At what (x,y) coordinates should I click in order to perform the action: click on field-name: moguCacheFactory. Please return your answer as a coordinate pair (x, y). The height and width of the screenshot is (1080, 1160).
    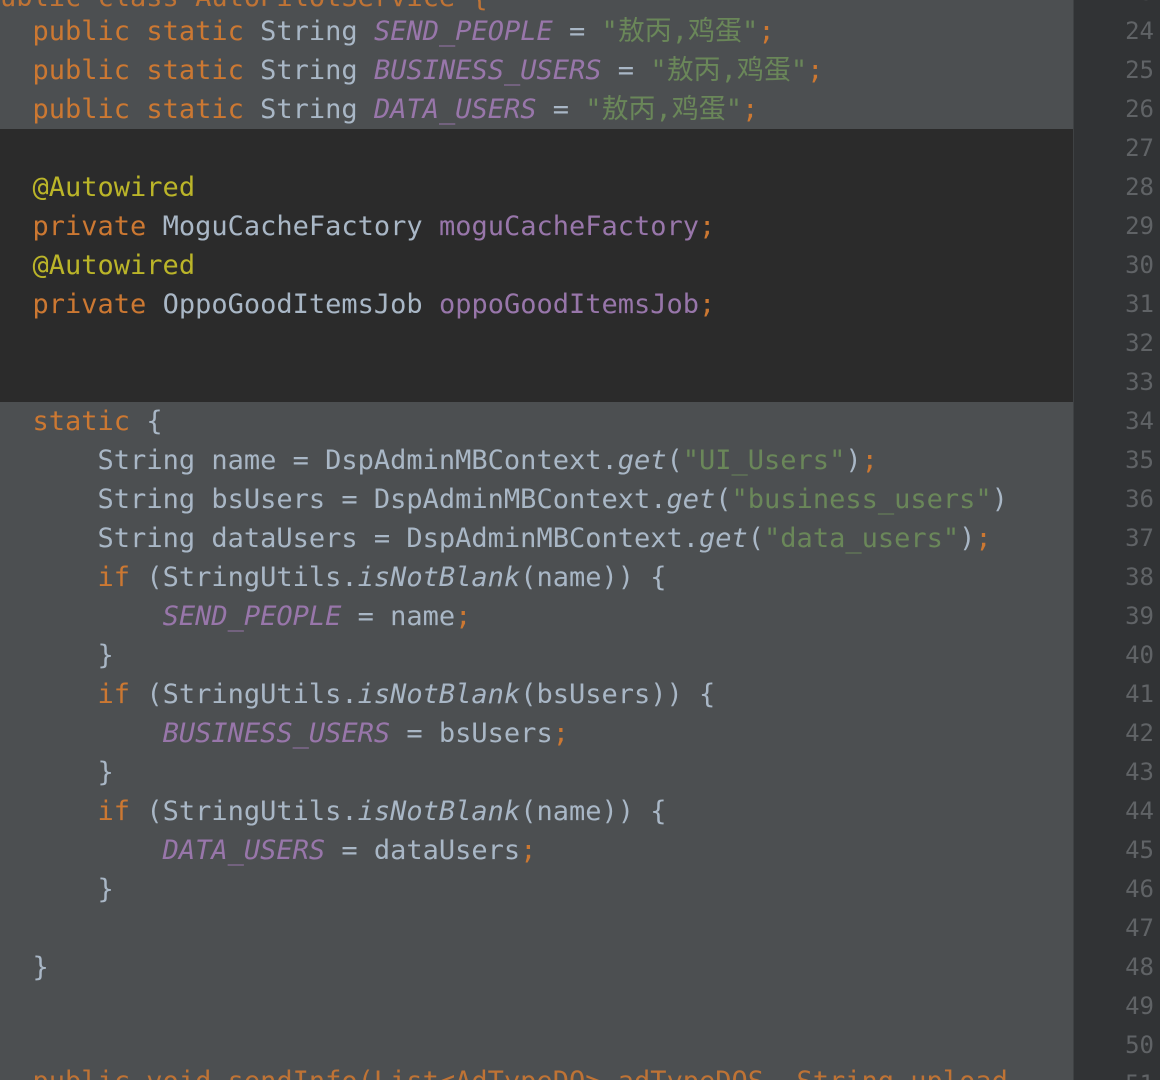
    Looking at the image, I should click on (569, 226).